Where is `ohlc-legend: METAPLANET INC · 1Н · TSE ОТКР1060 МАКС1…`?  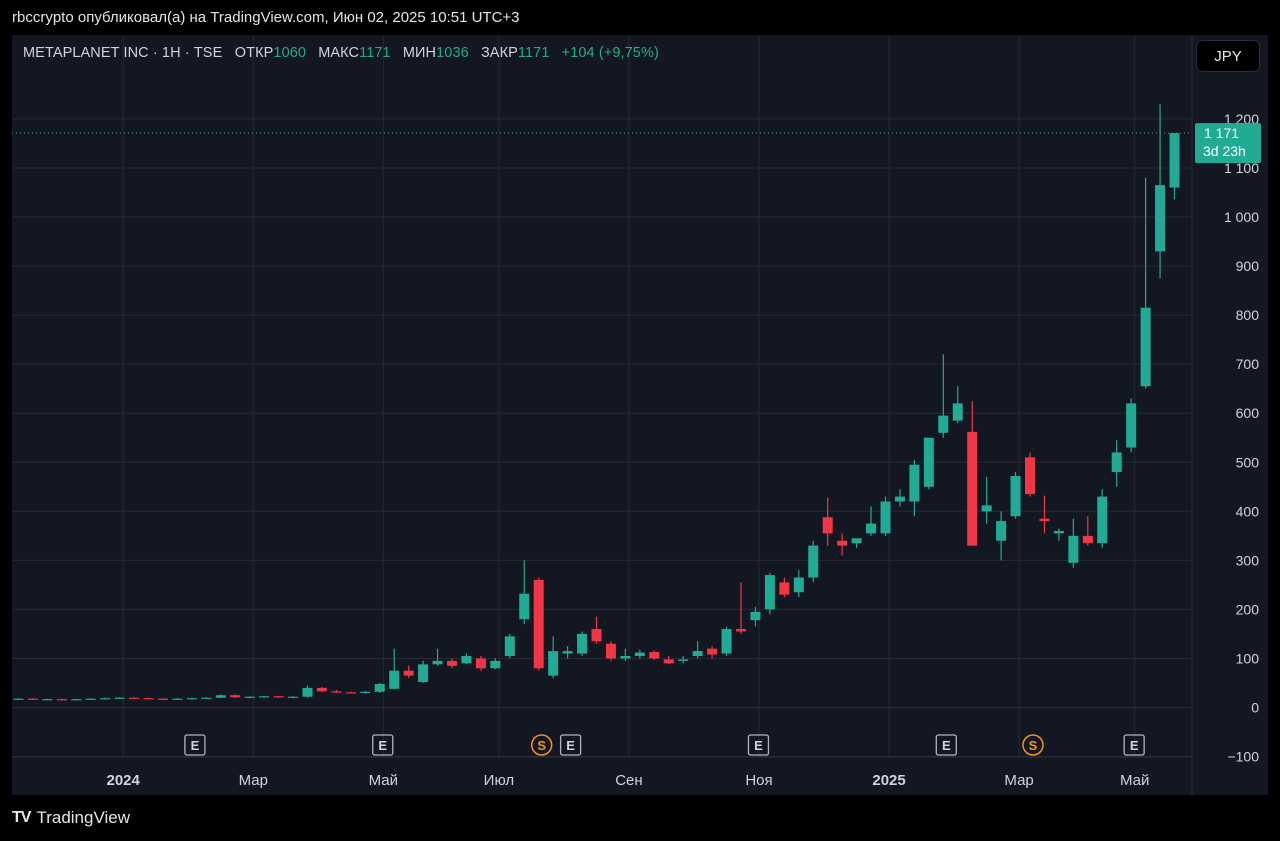 ohlc-legend: METAPLANET INC · 1Н · TSE ОТКР1060 МАКС1… is located at coordinates (341, 53).